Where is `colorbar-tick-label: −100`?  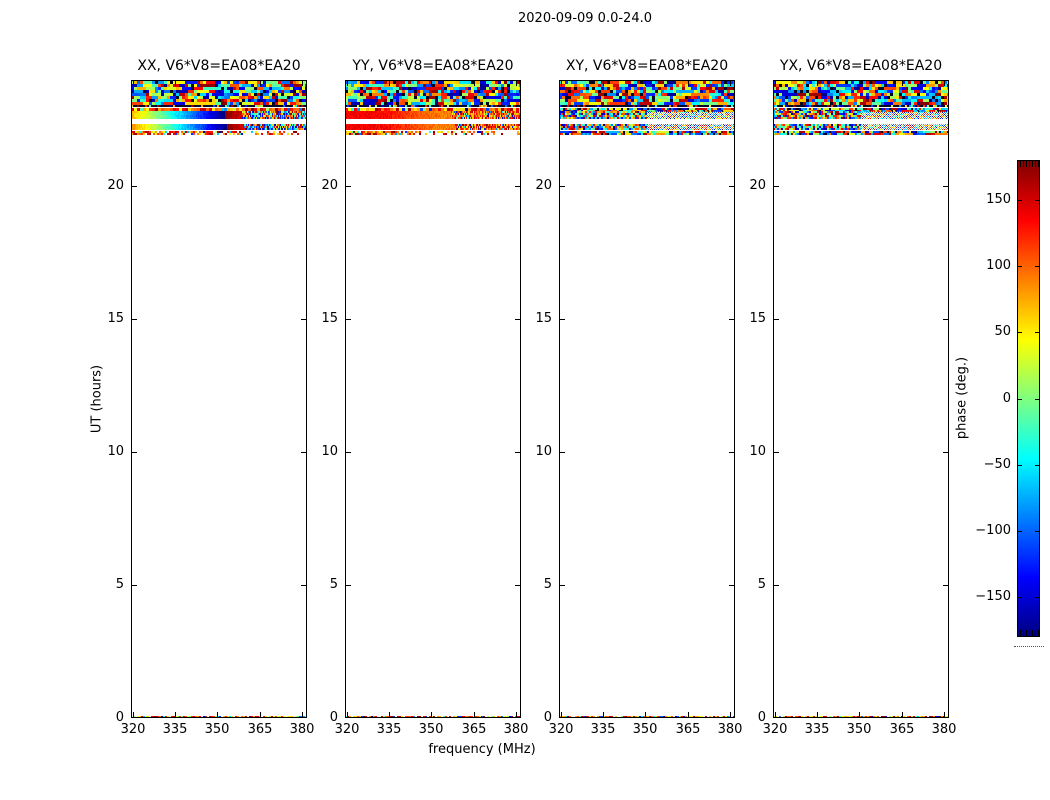
colorbar-tick-label: −100 is located at coordinates (993, 530).